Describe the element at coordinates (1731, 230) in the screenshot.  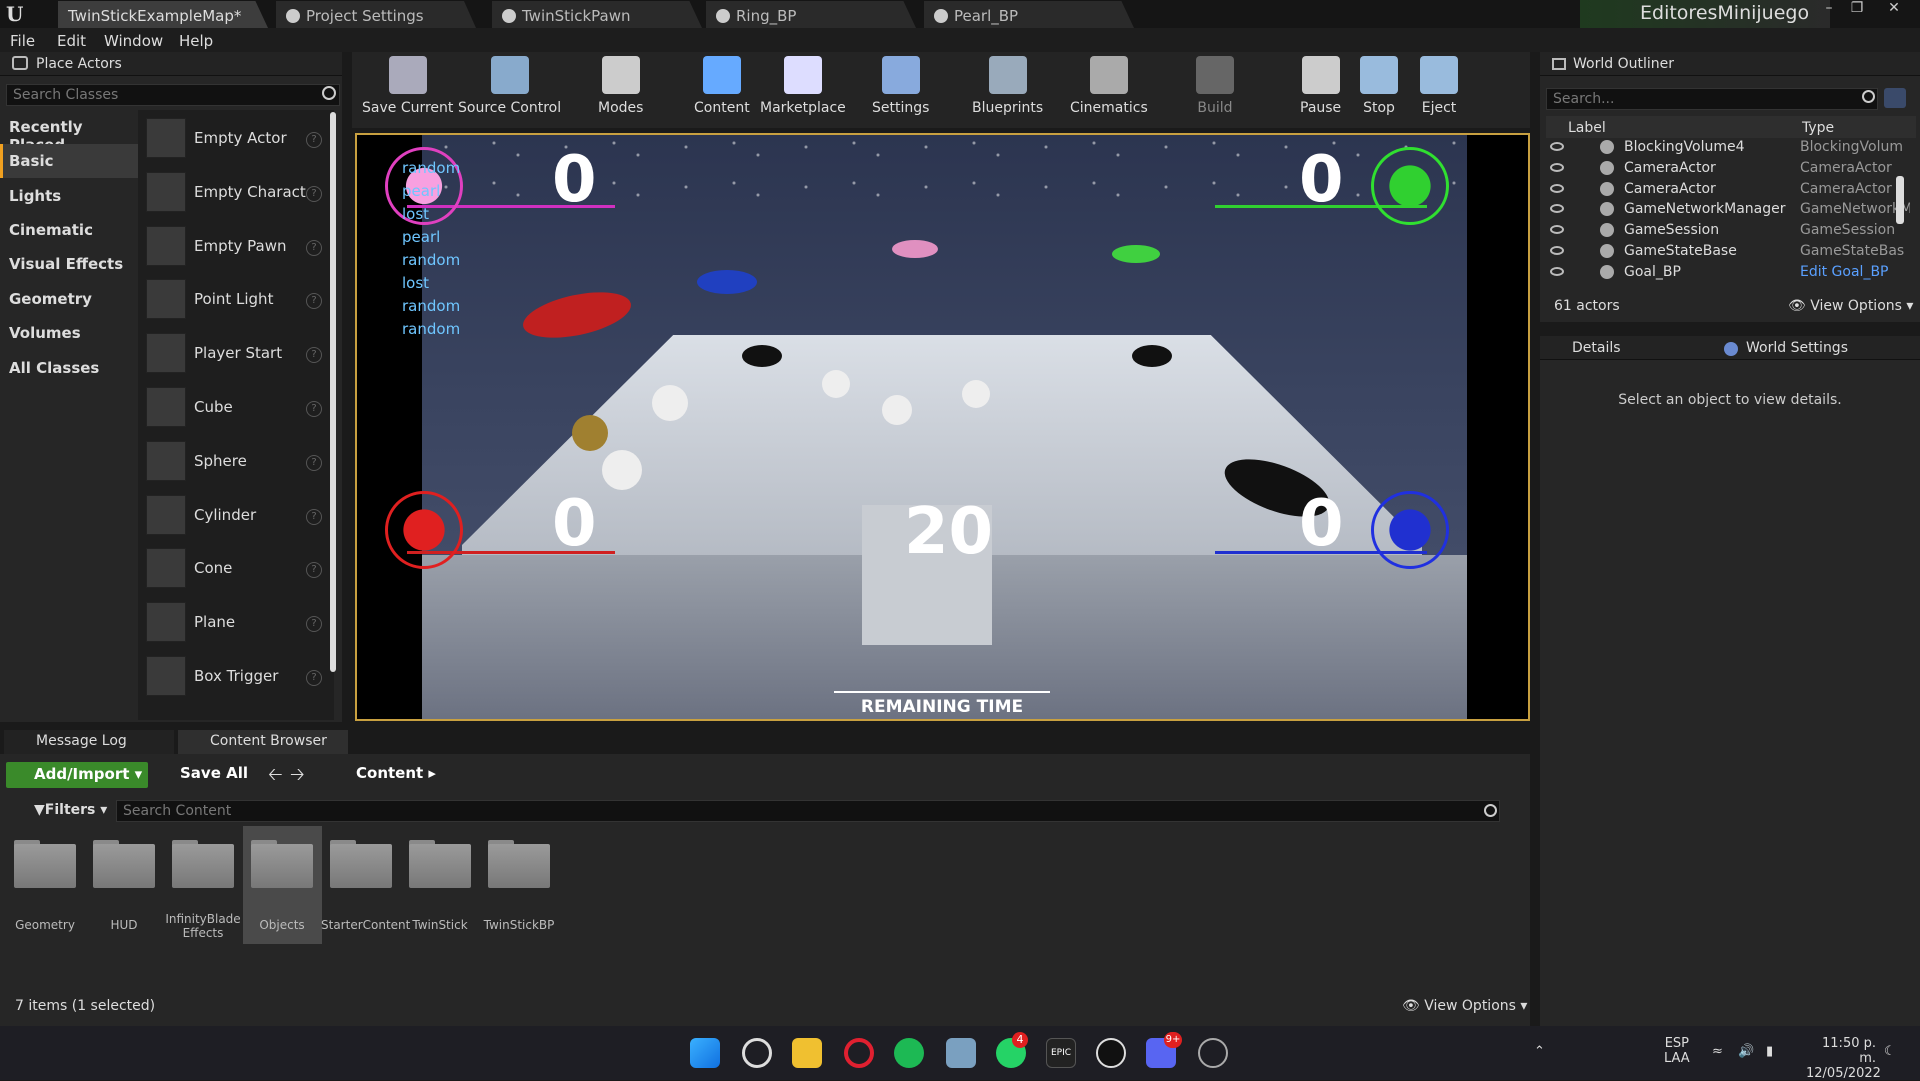
I see `outliner-row: GameSession GameSession` at that location.